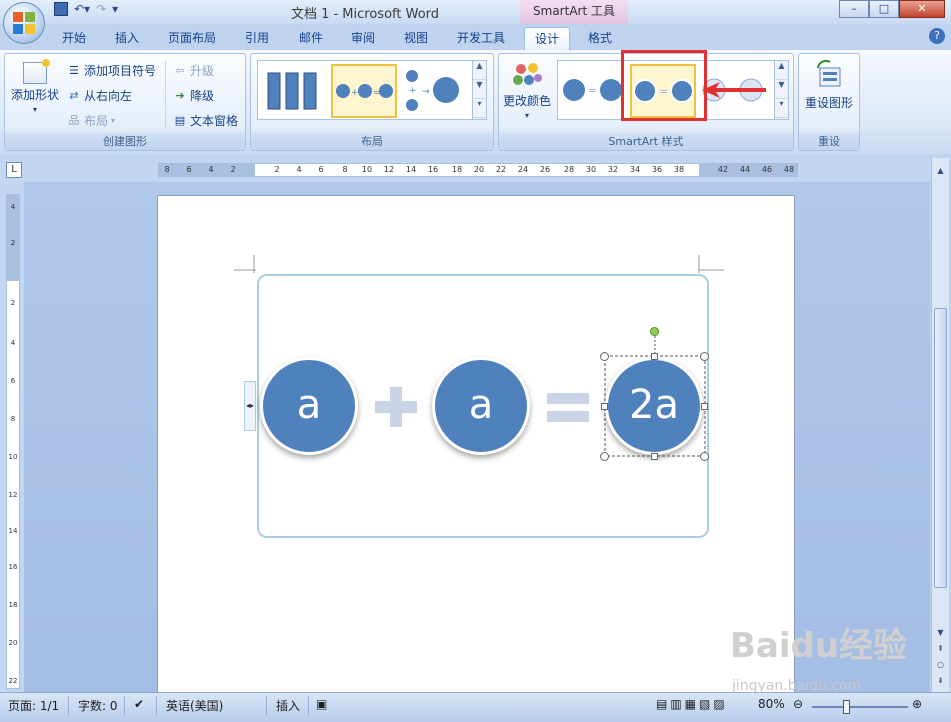  I want to click on maximize-button: □, so click(884, 9).